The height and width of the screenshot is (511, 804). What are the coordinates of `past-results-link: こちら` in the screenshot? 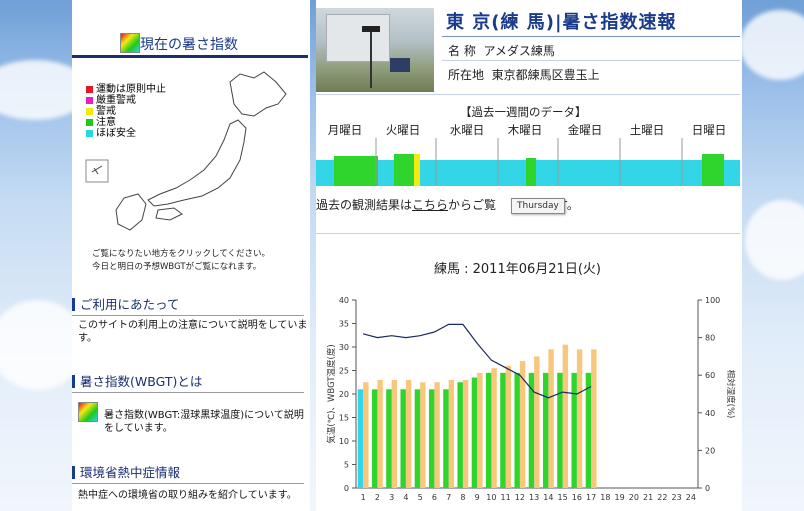 It's located at (430, 205).